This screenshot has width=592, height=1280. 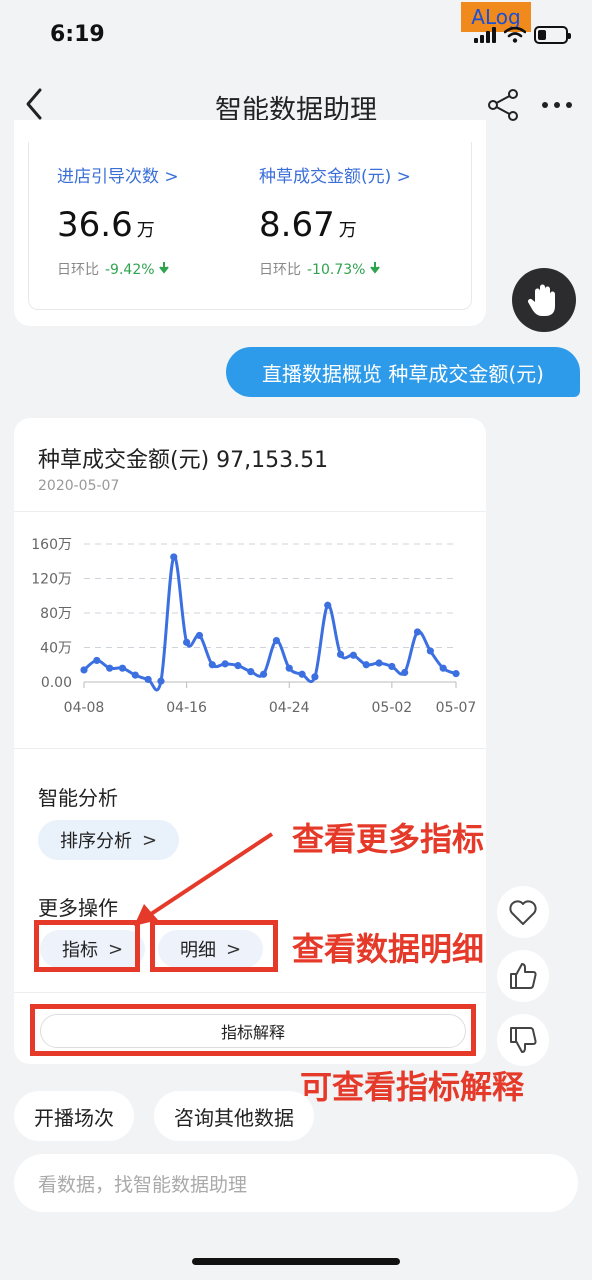 What do you see at coordinates (56, 649) in the screenshot?
I see `y-tick-label: 40万` at bounding box center [56, 649].